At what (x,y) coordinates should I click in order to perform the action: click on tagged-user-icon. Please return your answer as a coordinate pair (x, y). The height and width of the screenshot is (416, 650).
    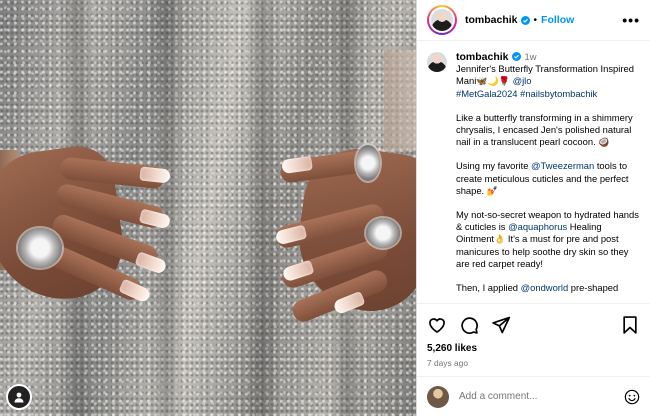
    Looking at the image, I should click on (19, 397).